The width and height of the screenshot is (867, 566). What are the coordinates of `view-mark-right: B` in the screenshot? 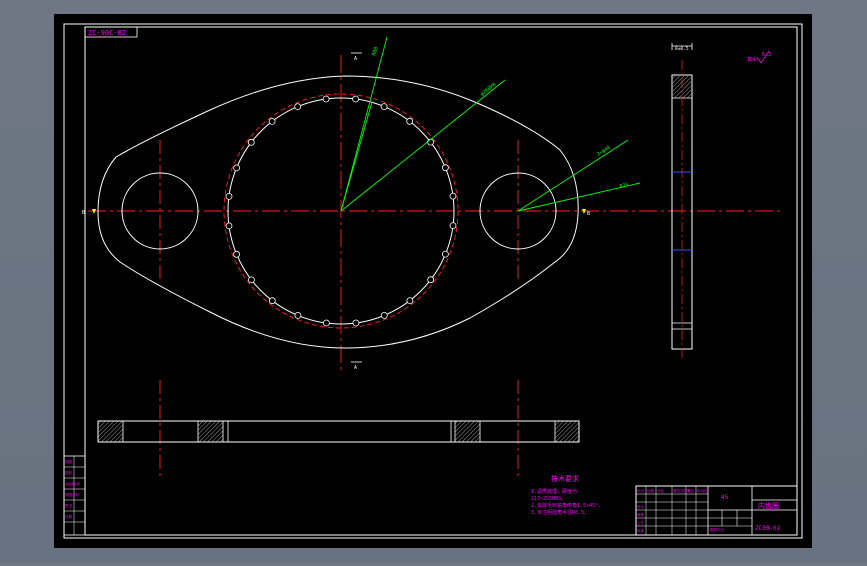 It's located at (588, 214).